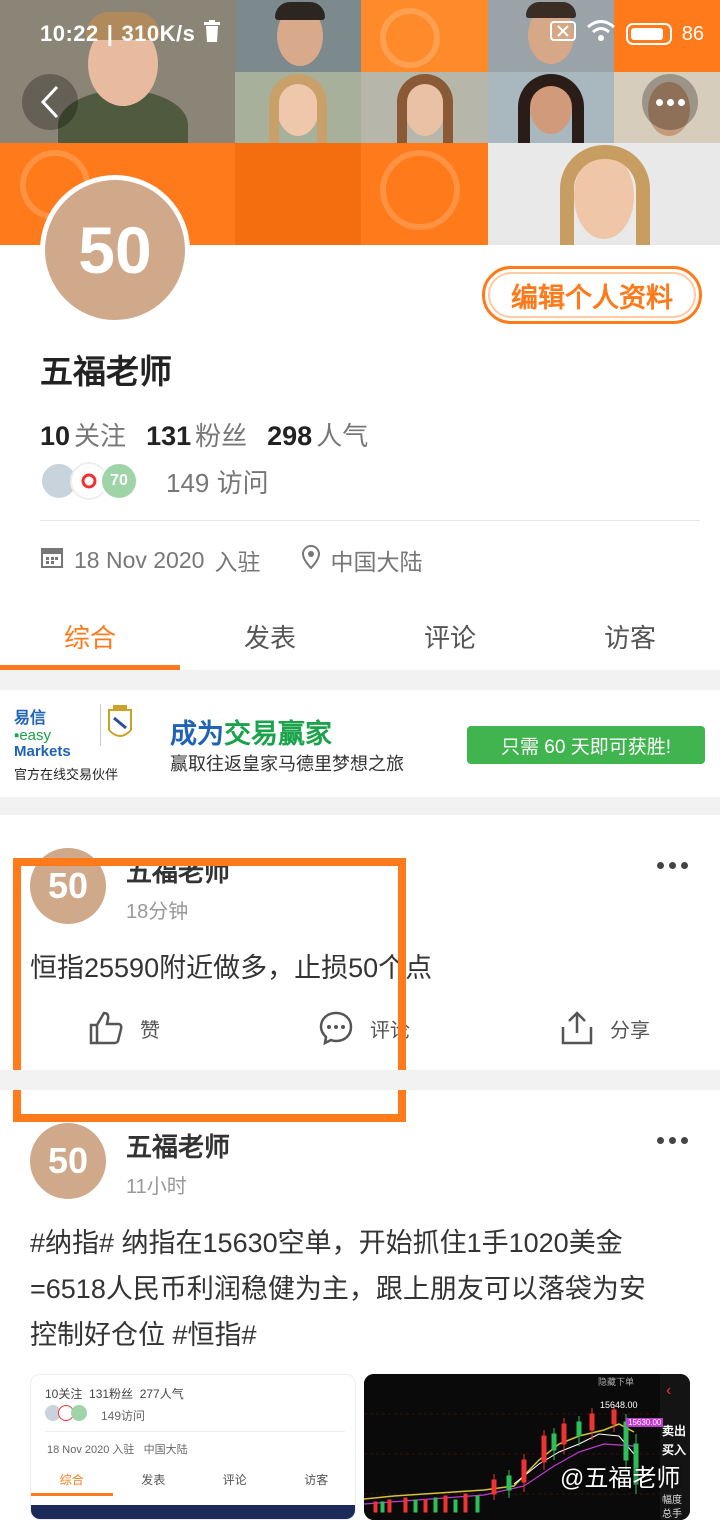  I want to click on location-pin-icon, so click(311, 559).